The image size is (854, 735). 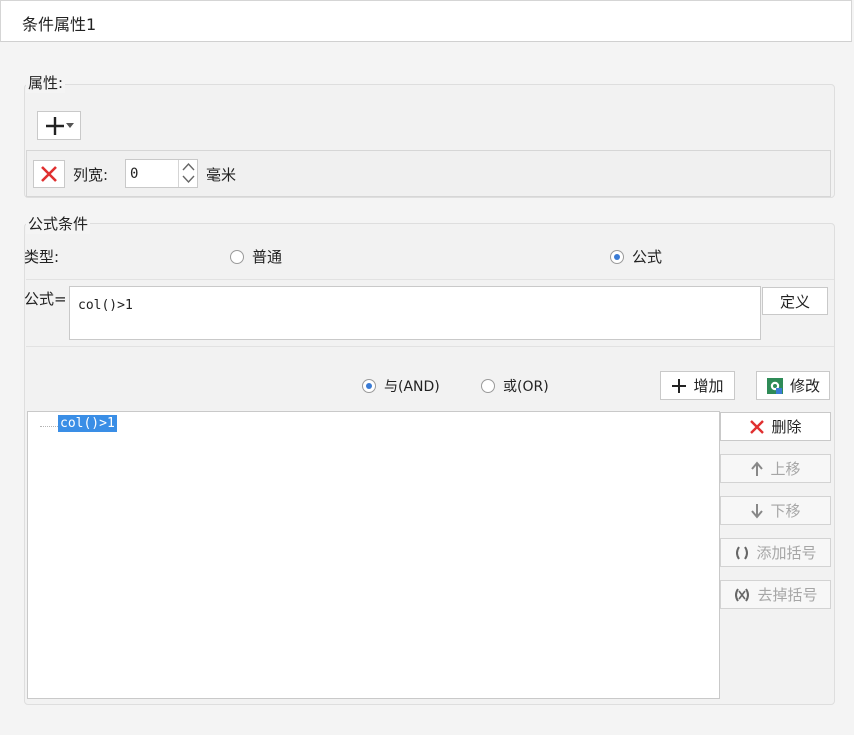 What do you see at coordinates (134, 174) in the screenshot?
I see `col-width-input: 0` at bounding box center [134, 174].